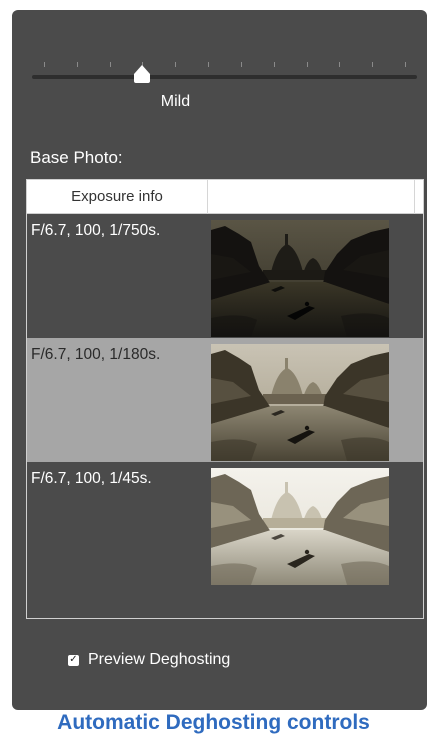 The width and height of the screenshot is (427, 739). I want to click on checkmark-icon: ✓, so click(73, 659).